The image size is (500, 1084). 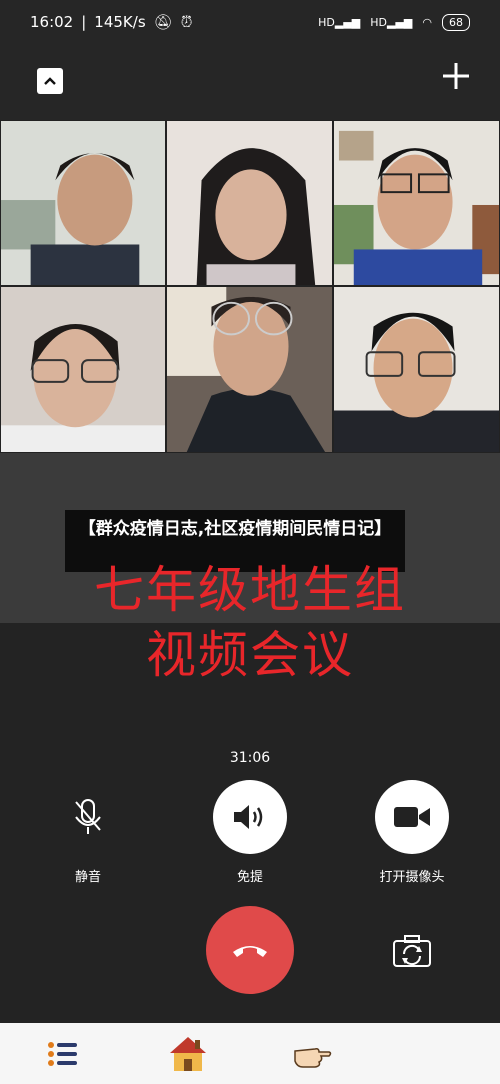 I want to click on call-timer: 31:06, so click(x=250, y=758).